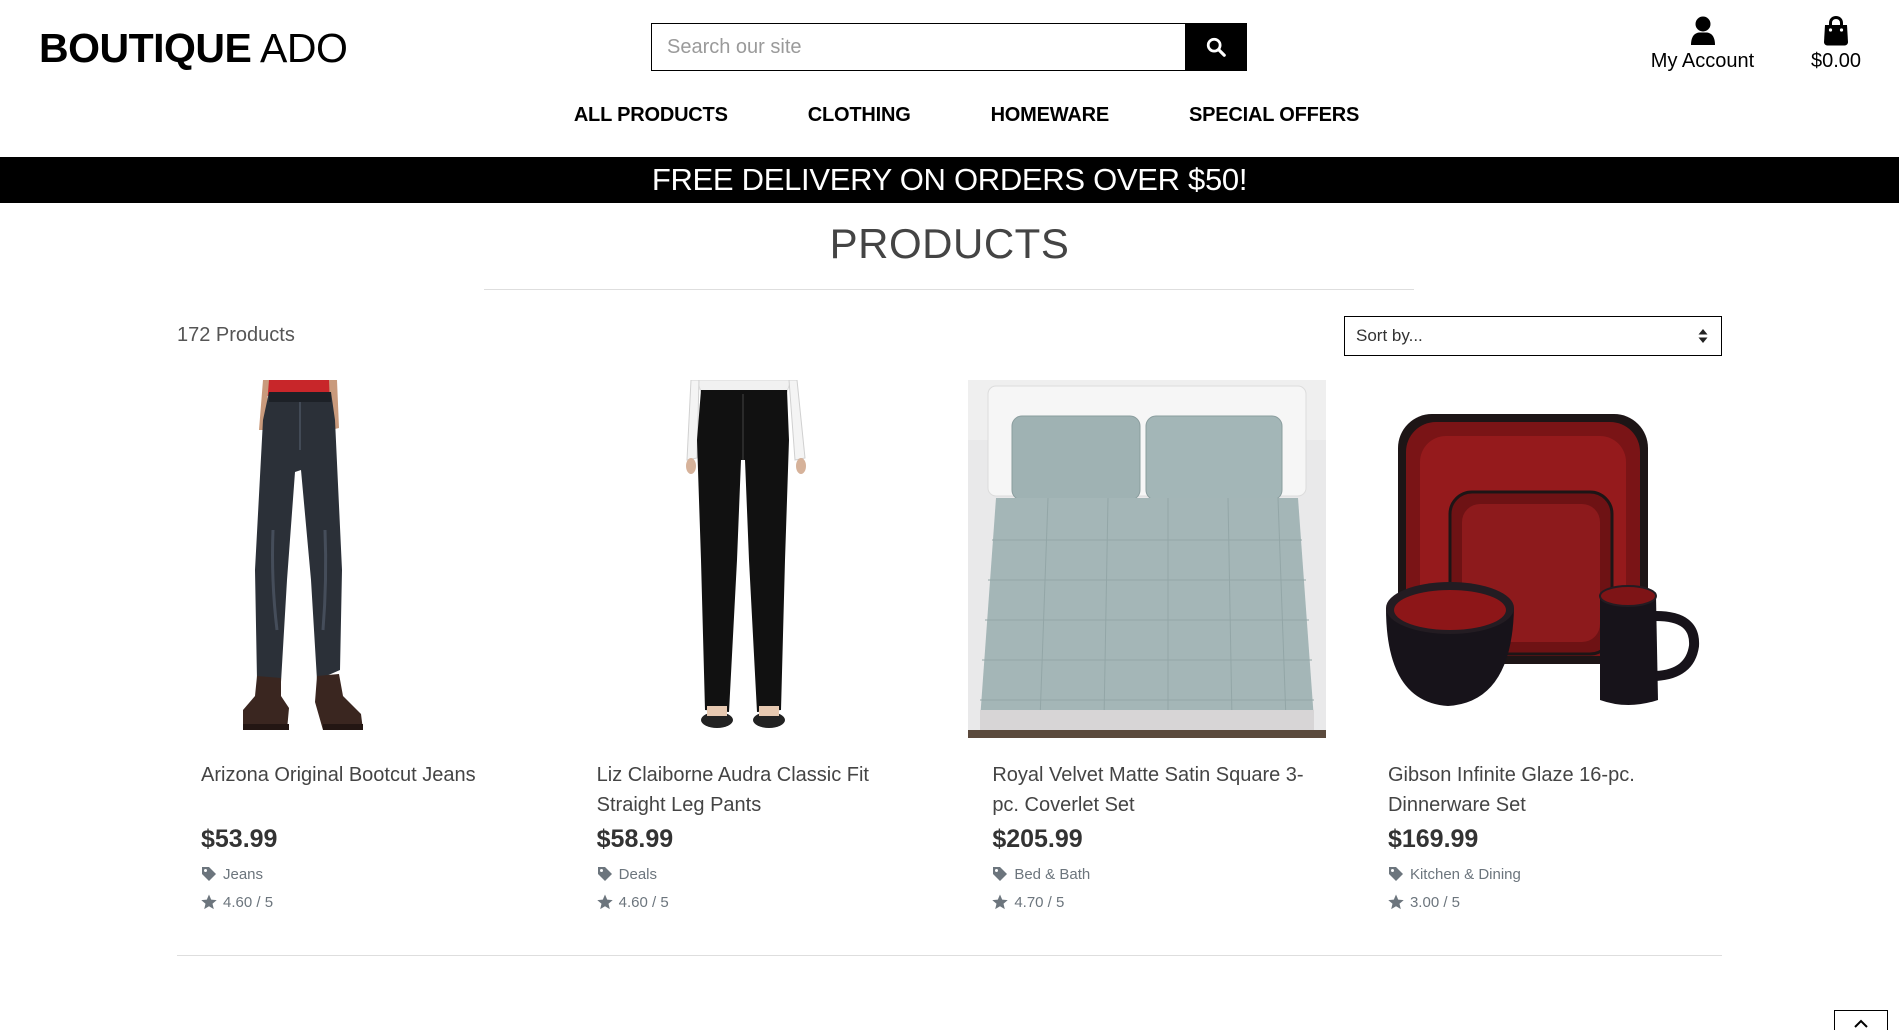  I want to click on site-logo: BOUTIQUE ADO, so click(193, 48).